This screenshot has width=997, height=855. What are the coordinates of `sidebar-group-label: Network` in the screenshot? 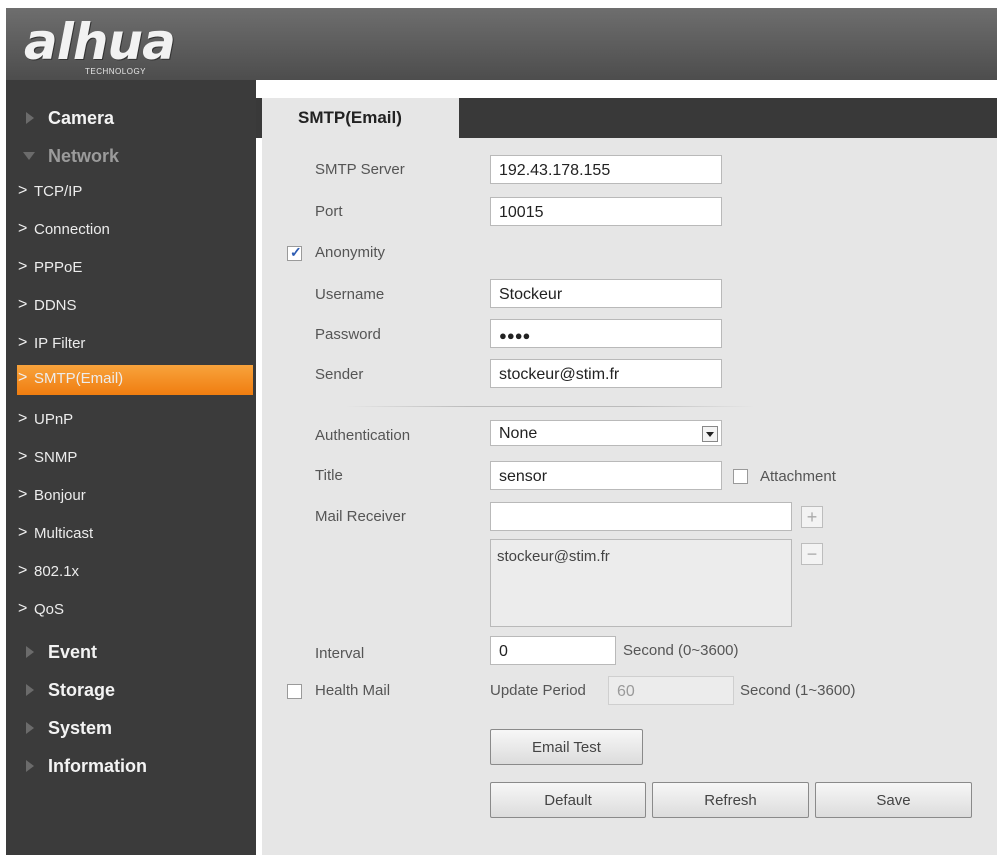 It's located at (84, 156).